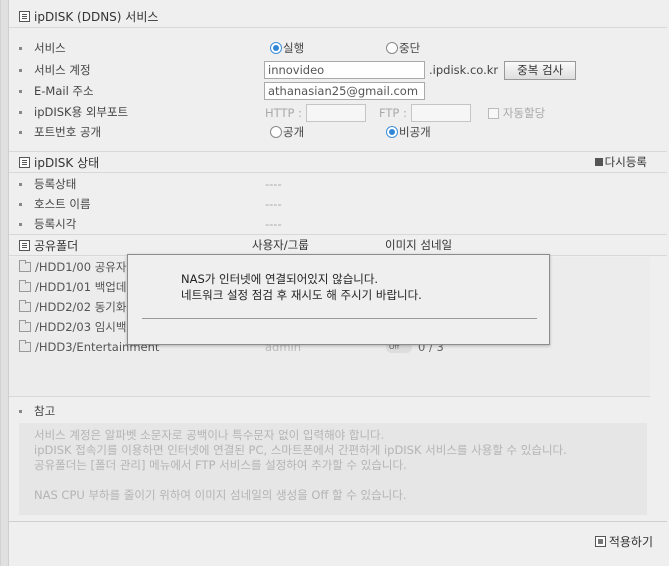 This screenshot has height=566, width=669. I want to click on public-label: 공개, so click(294, 132).